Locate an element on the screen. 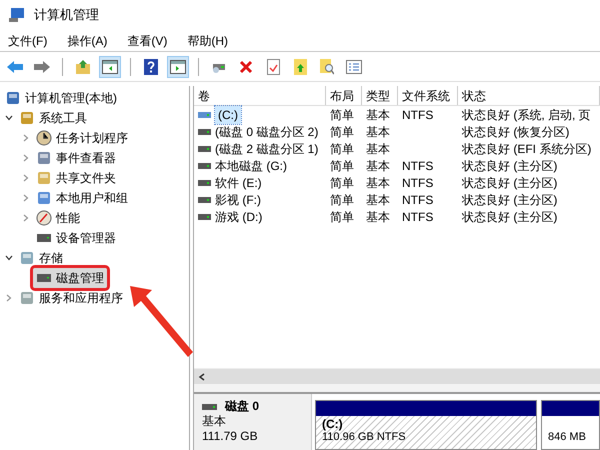 The image size is (600, 450). tree-item: 事件查看器 is located at coordinates (76, 158).